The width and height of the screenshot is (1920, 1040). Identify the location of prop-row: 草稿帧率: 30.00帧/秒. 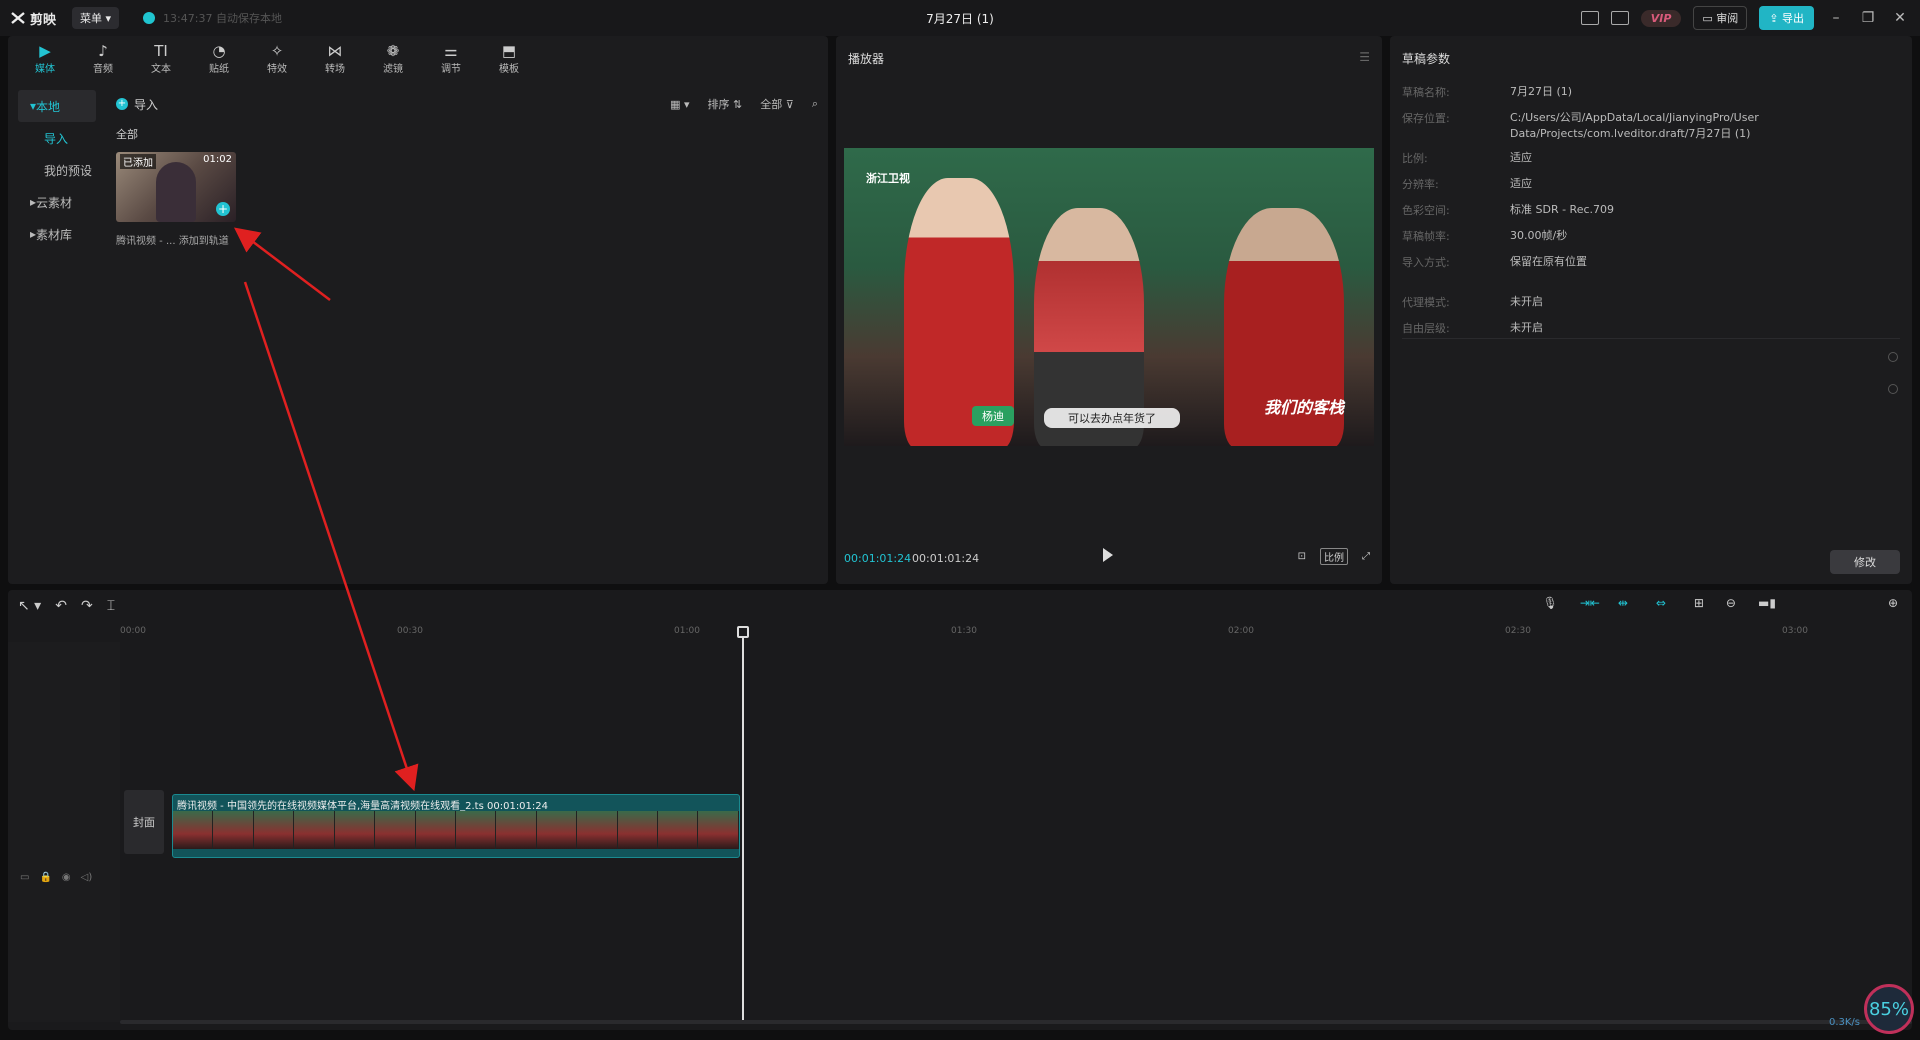
(1641, 236).